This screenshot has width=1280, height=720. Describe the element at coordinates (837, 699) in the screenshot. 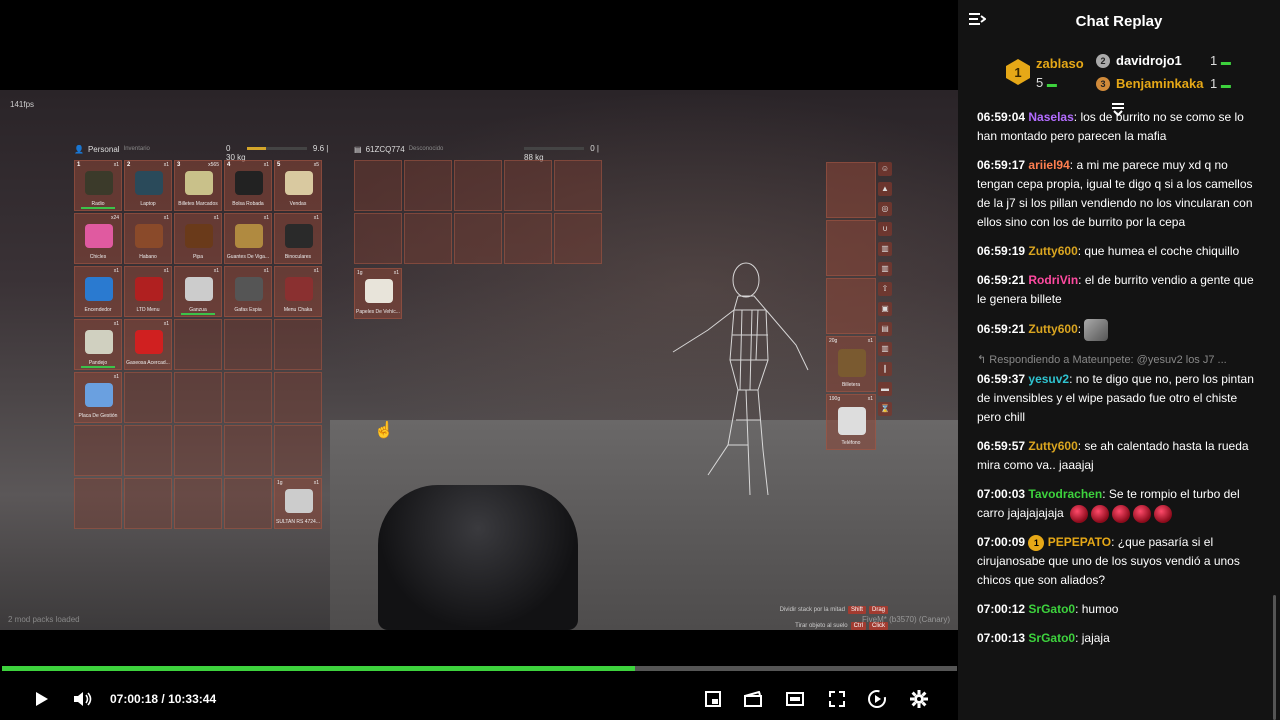

I see `fullscreen-button` at that location.